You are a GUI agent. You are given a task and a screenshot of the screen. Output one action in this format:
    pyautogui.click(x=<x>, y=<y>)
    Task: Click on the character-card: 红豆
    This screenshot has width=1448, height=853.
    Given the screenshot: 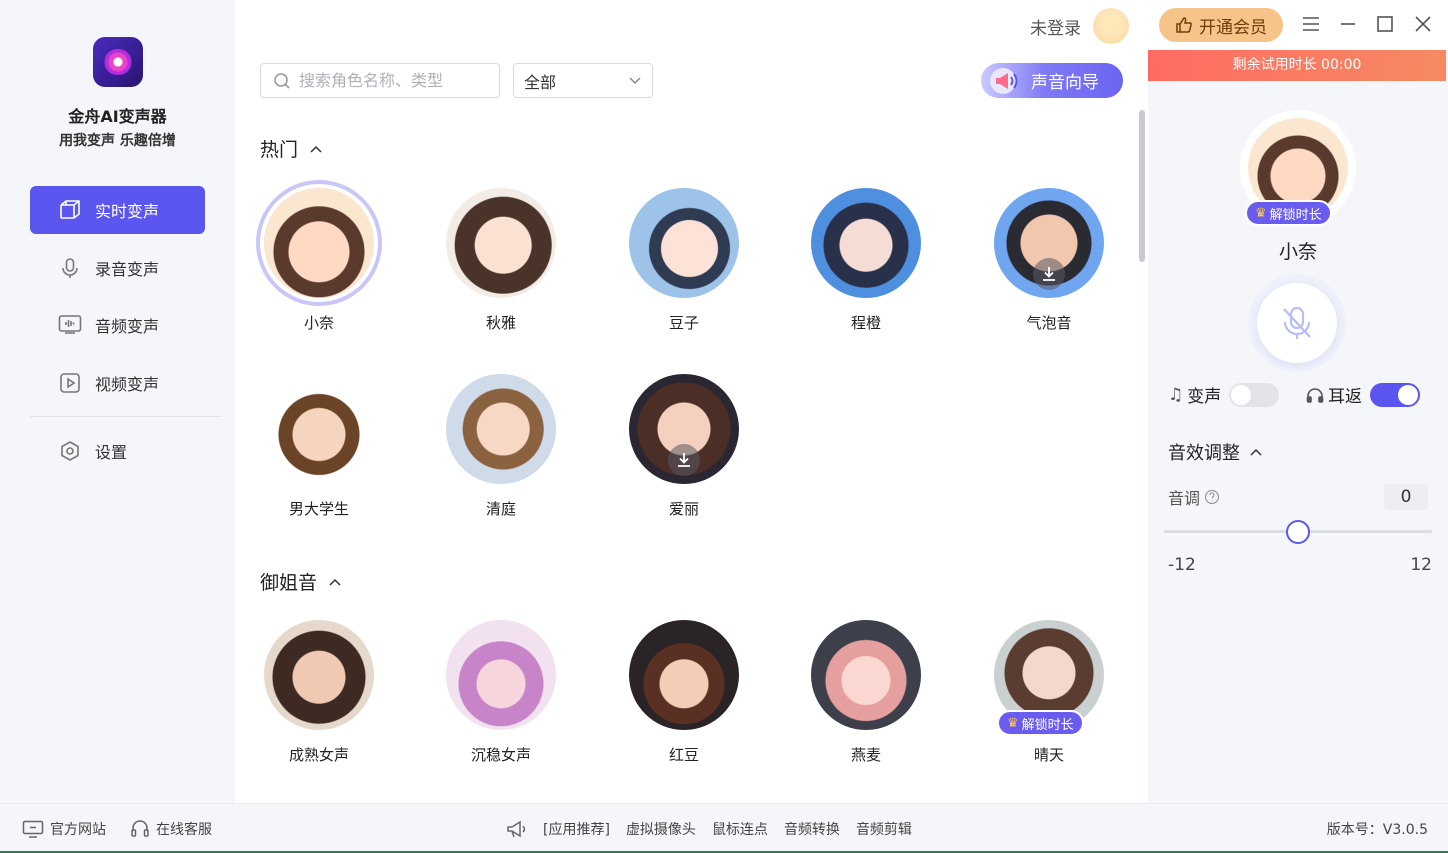 What is the action you would take?
    pyautogui.click(x=684, y=692)
    